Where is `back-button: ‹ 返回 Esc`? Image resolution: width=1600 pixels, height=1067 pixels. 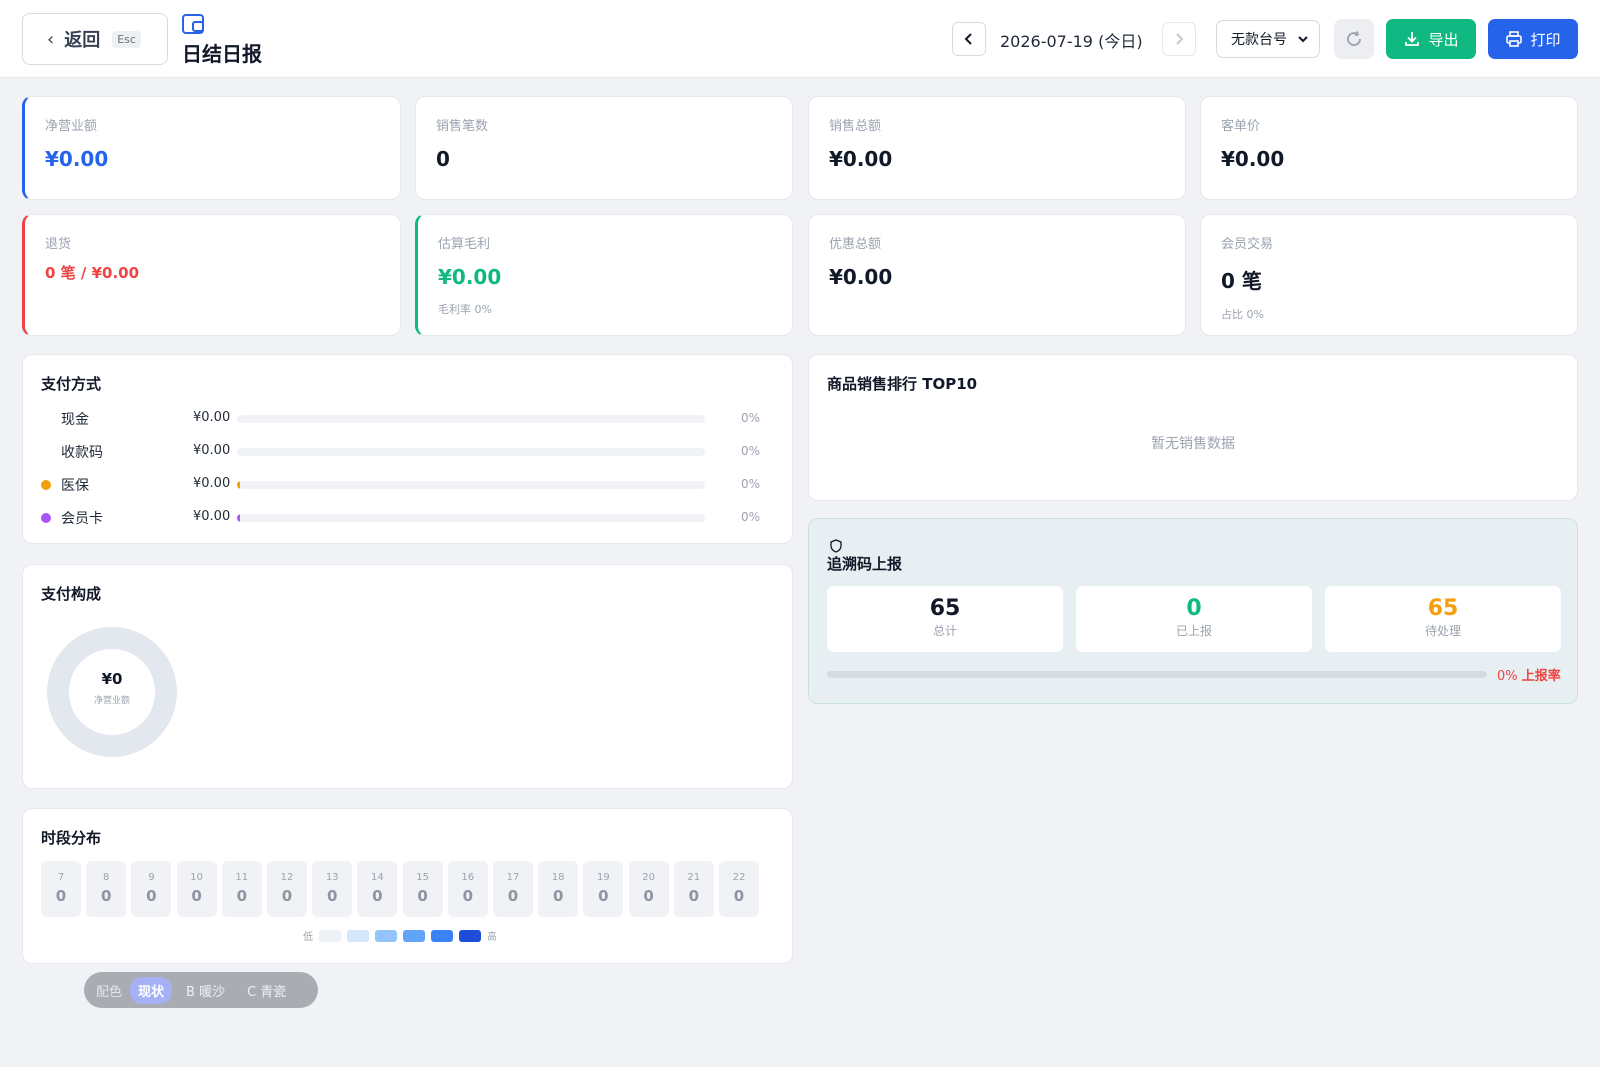 back-button: ‹ 返回 Esc is located at coordinates (95, 39).